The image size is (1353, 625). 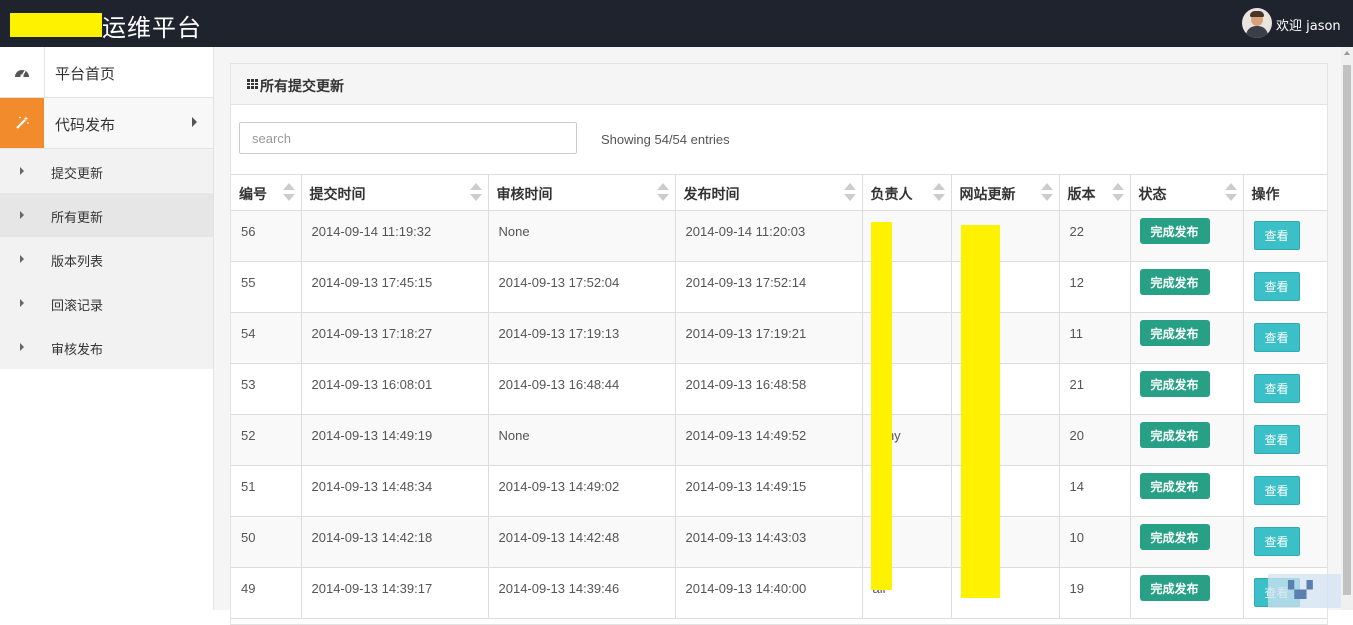 What do you see at coordinates (769, 440) in the screenshot?
I see `cell-publish-time: 2014-09-13 14:49:52` at bounding box center [769, 440].